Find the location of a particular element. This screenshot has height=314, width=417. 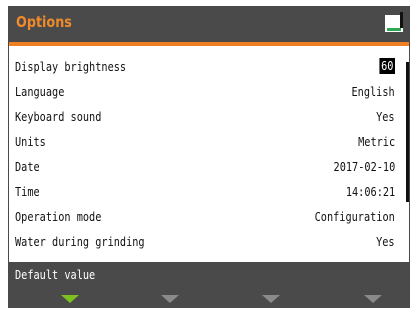

setting-label: Date is located at coordinates (27, 166).